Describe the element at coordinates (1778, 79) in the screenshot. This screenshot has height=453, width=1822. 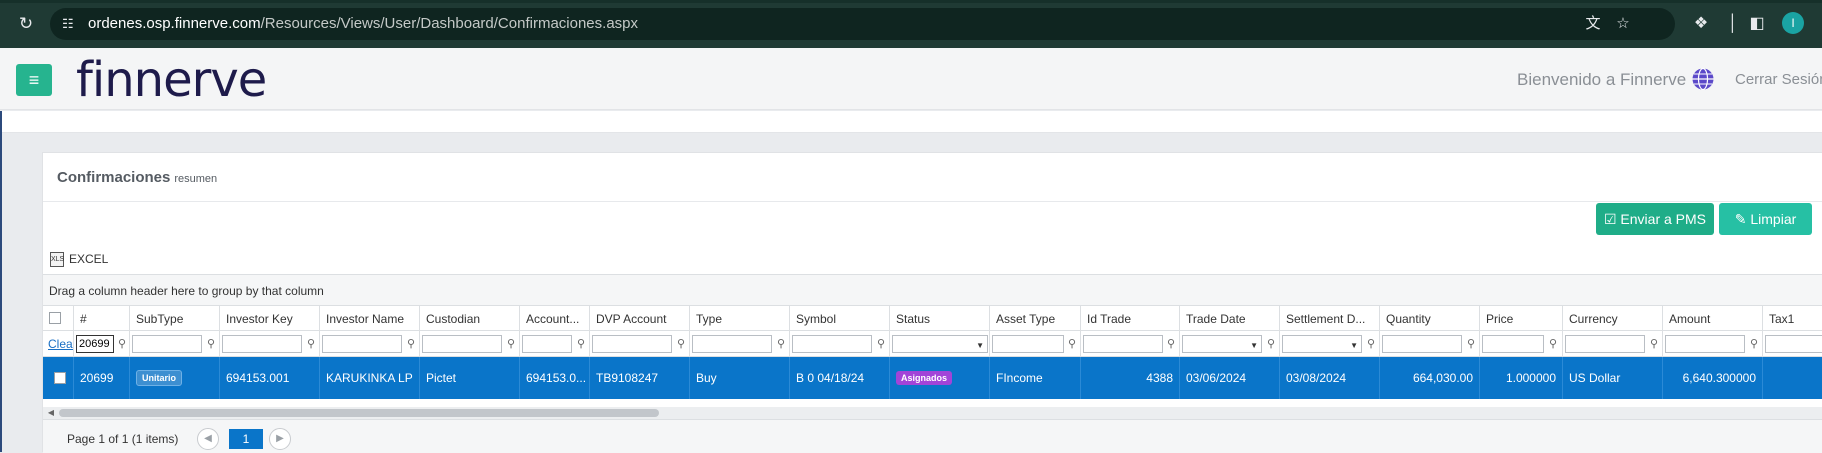
I see `logout-link: Cerrar Sesión` at that location.